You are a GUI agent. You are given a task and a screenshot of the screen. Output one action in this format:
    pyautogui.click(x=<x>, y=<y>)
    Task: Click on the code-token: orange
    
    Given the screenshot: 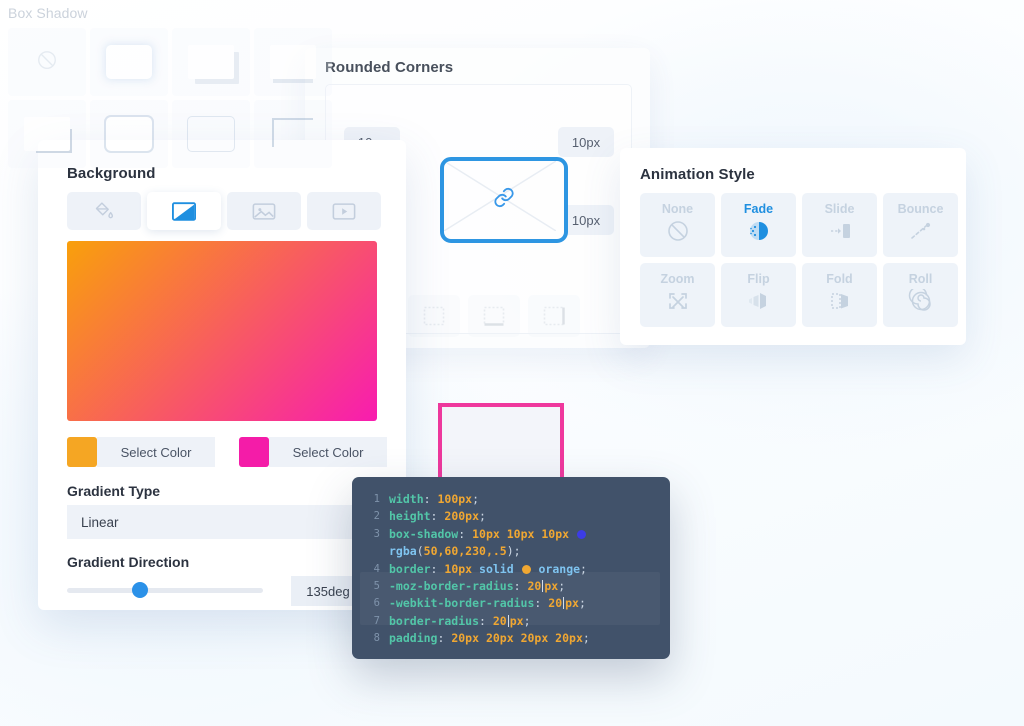 What is the action you would take?
    pyautogui.click(x=556, y=568)
    